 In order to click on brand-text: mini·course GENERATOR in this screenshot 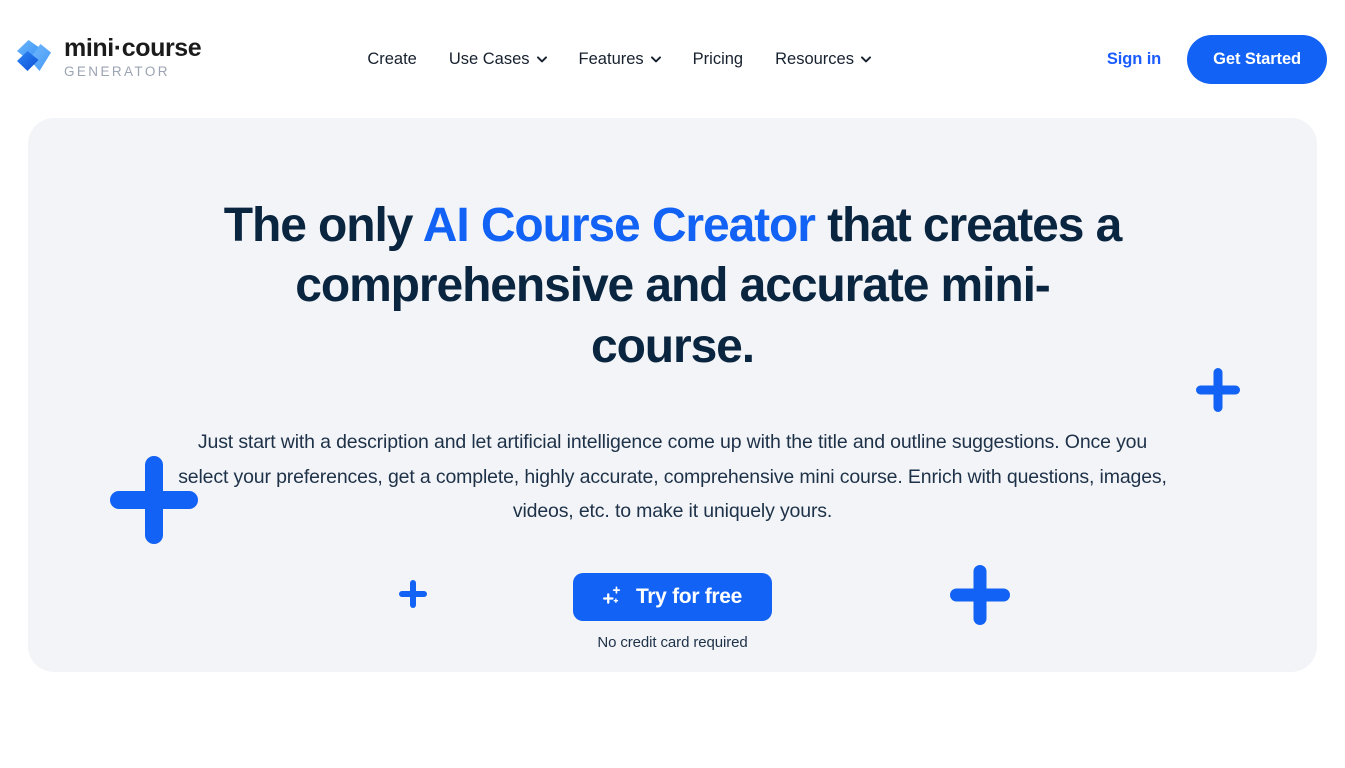, I will do `click(133, 56)`.